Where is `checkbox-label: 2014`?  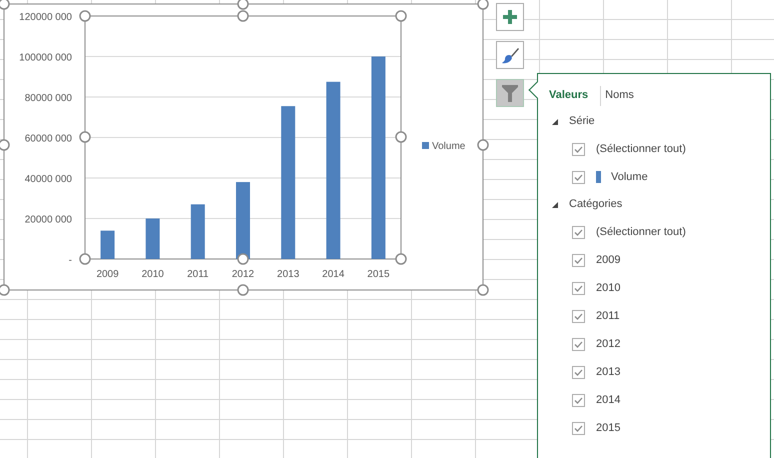 checkbox-label: 2014 is located at coordinates (608, 400).